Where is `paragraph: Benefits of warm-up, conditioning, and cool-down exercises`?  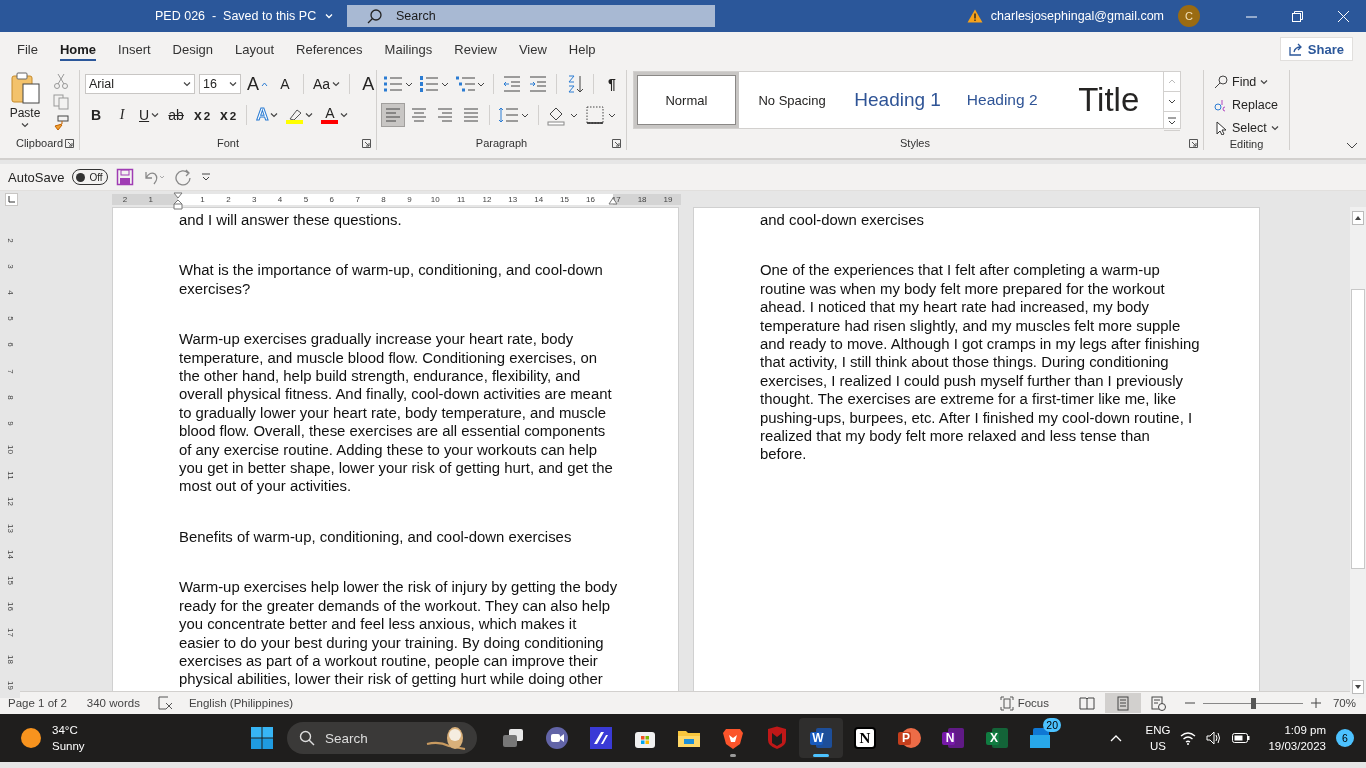 paragraph: Benefits of warm-up, conditioning, and cool-down exercises is located at coordinates (376, 537).